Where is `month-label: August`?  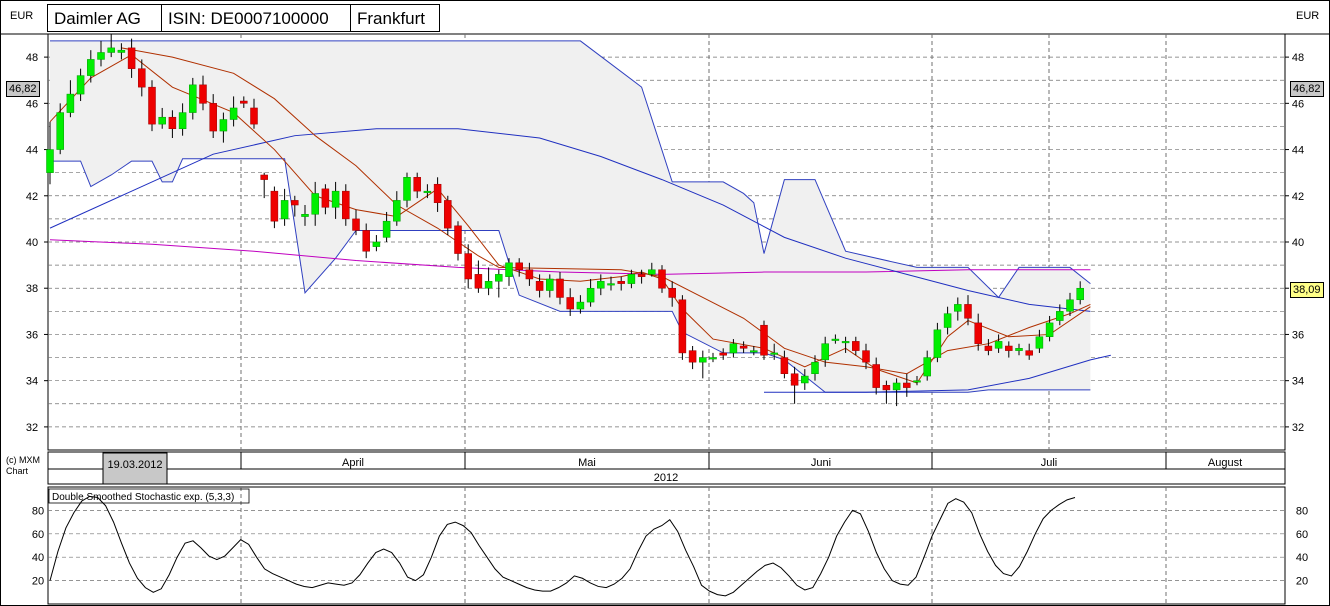
month-label: August is located at coordinates (1225, 463).